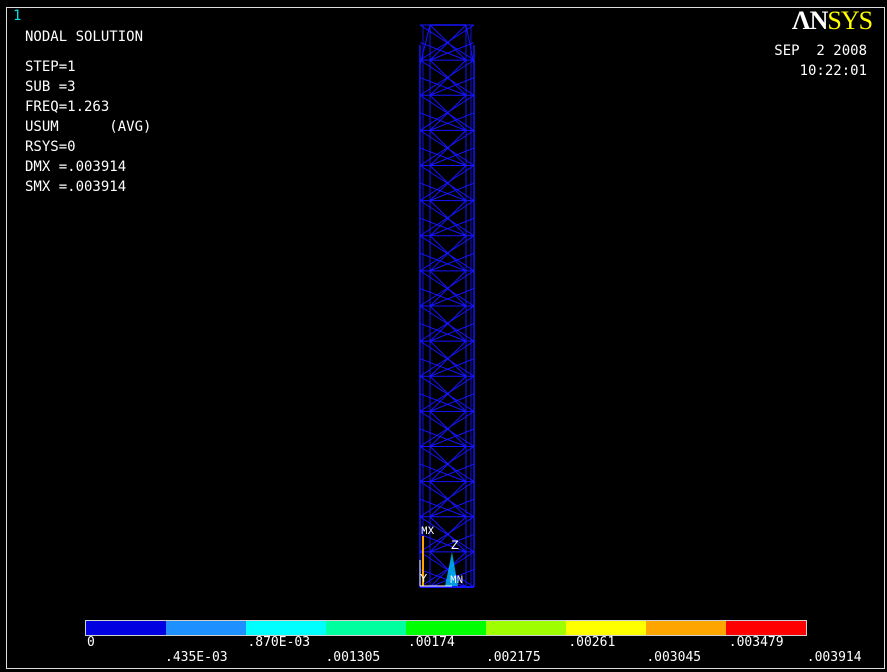  Describe the element at coordinates (196, 657) in the screenshot. I see `legend-label-bottom: .435E-03` at that location.